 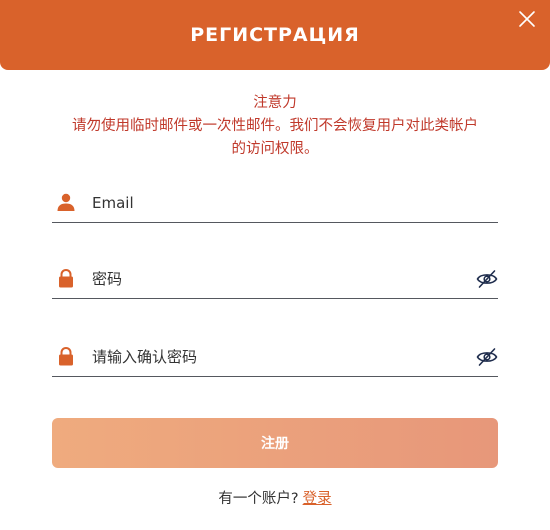 I want to click on notice-block: 注意力 请勿使用临时邮件或一次性邮件。我们不会恢复用户对此类帐户 的访问权限。, so click(x=275, y=126).